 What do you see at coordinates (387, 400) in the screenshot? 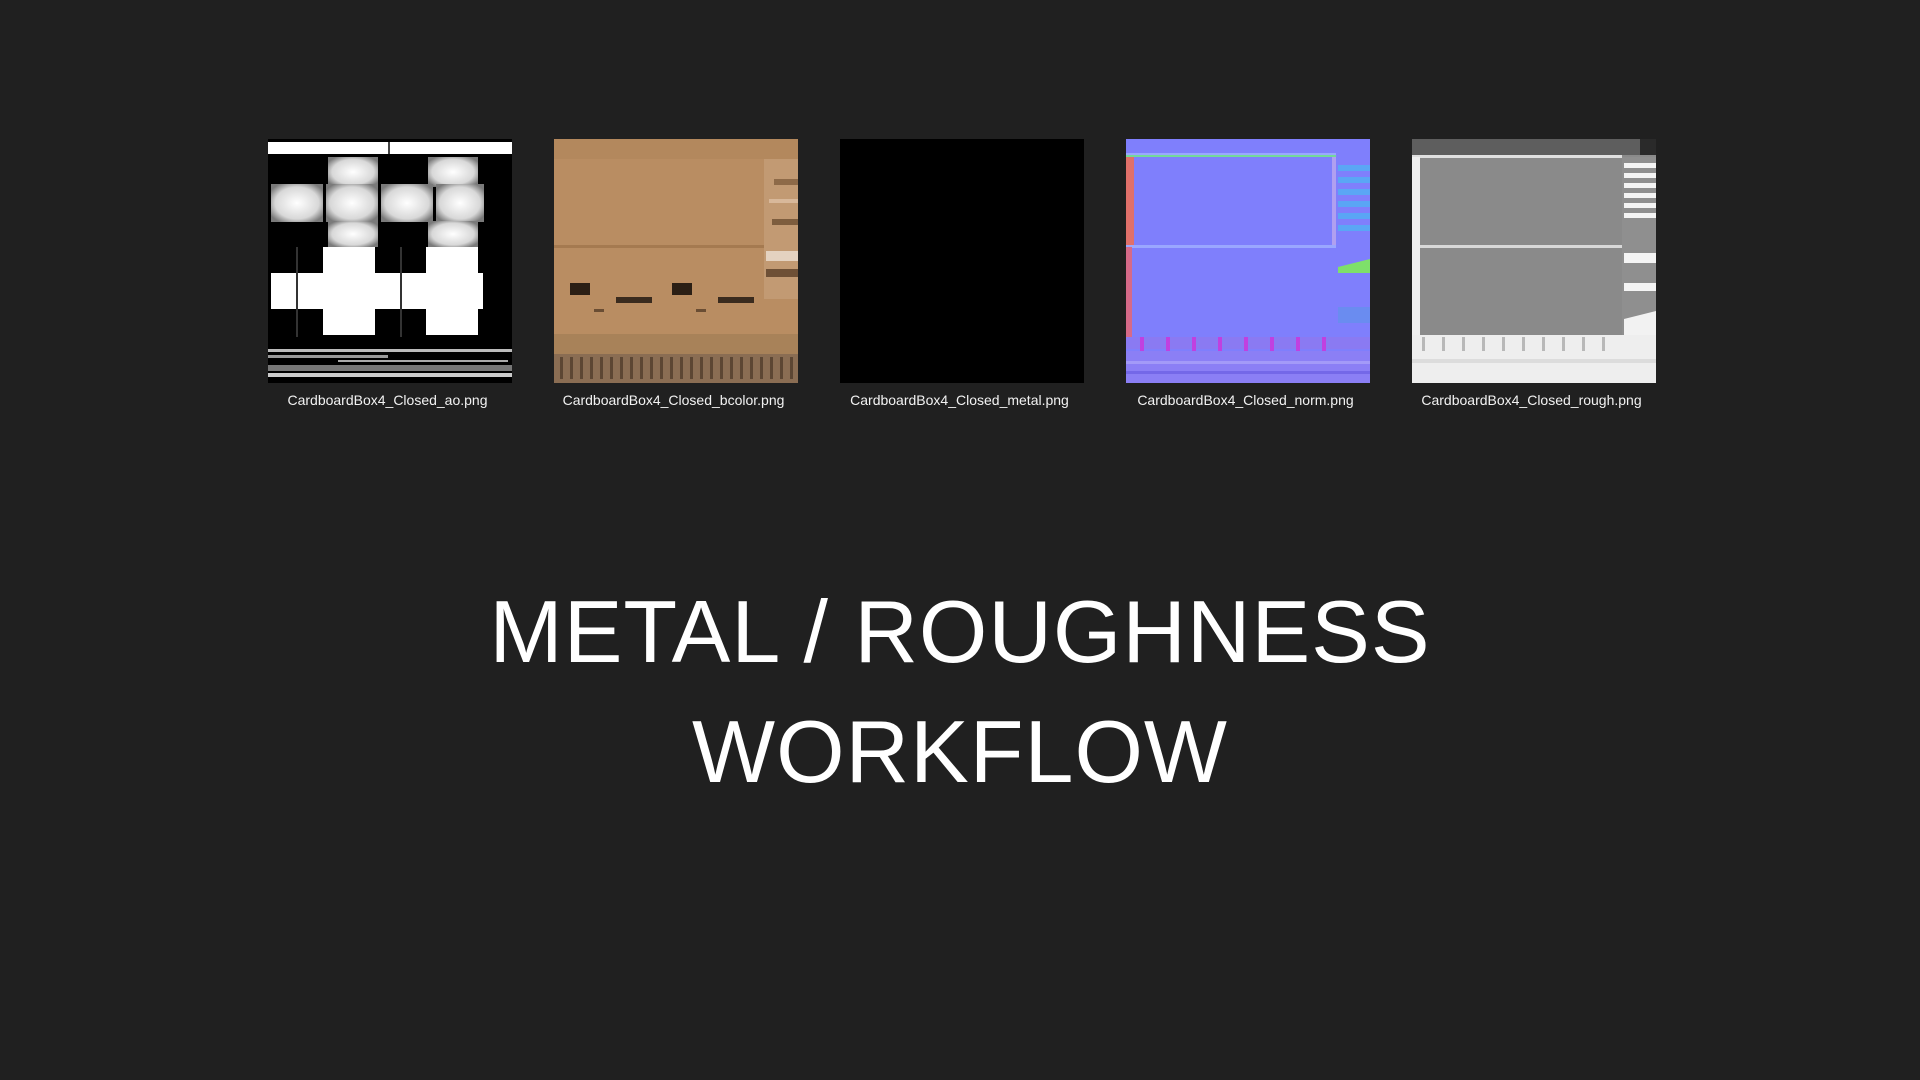
I see `file-name-label: CardboardBox4_Closed_ao.png` at bounding box center [387, 400].